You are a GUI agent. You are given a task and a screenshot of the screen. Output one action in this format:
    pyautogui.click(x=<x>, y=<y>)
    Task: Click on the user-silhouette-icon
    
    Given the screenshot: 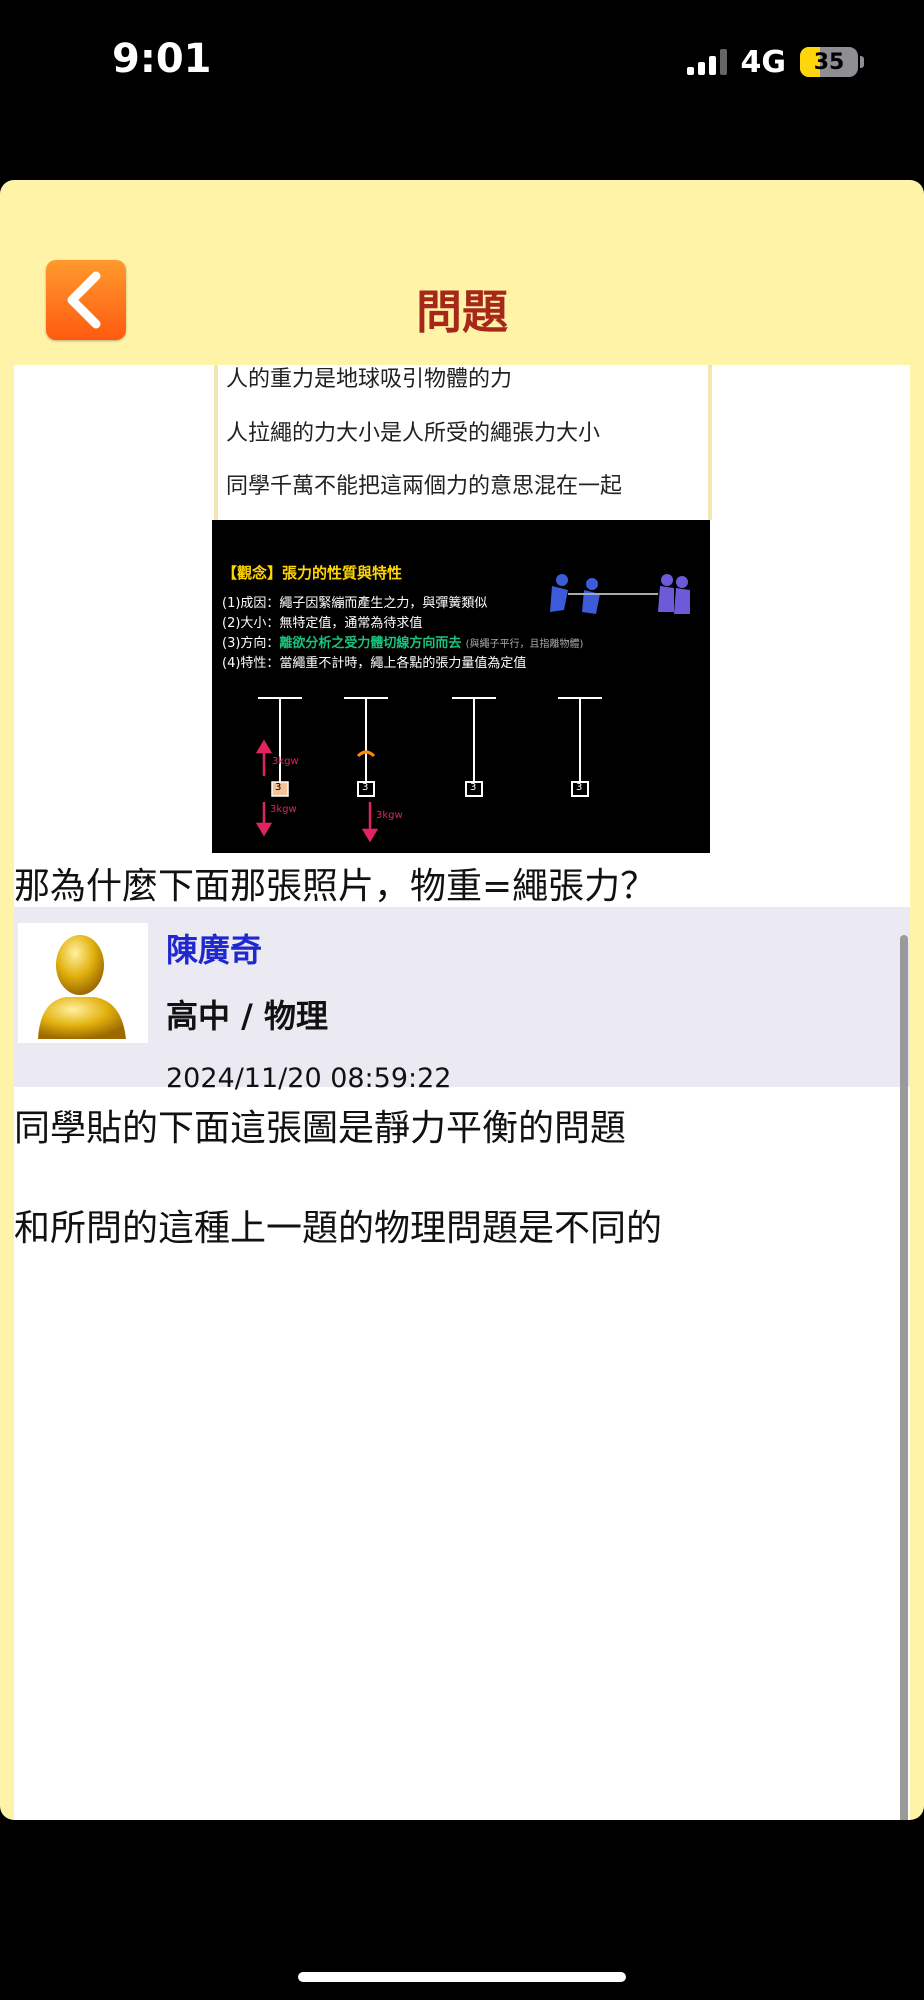 What is the action you would take?
    pyautogui.click(x=82, y=987)
    